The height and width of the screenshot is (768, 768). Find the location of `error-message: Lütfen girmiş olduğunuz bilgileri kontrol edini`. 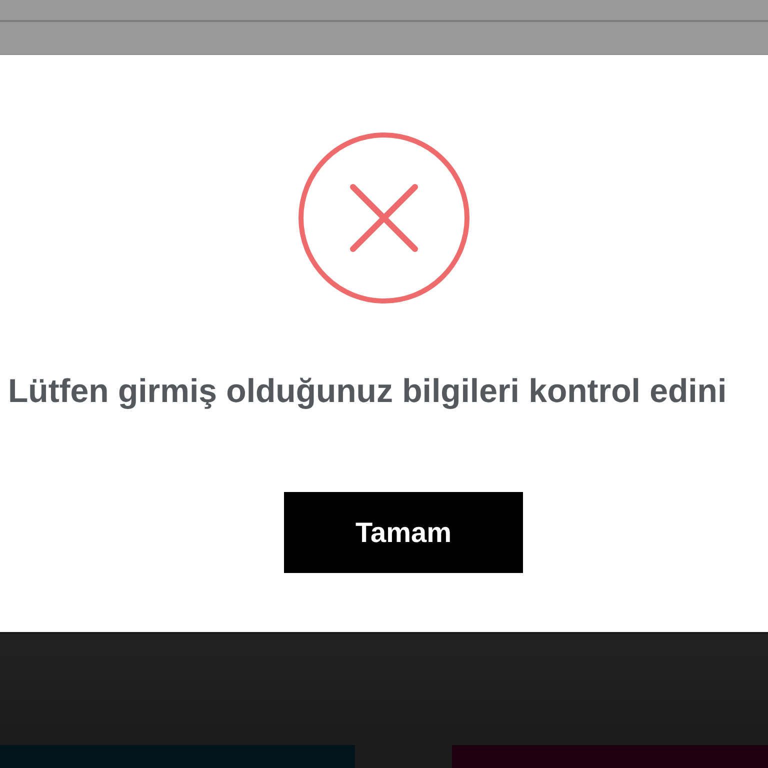

error-message: Lütfen girmiş olduğunuz bilgileri kontrol edini is located at coordinates (367, 391).